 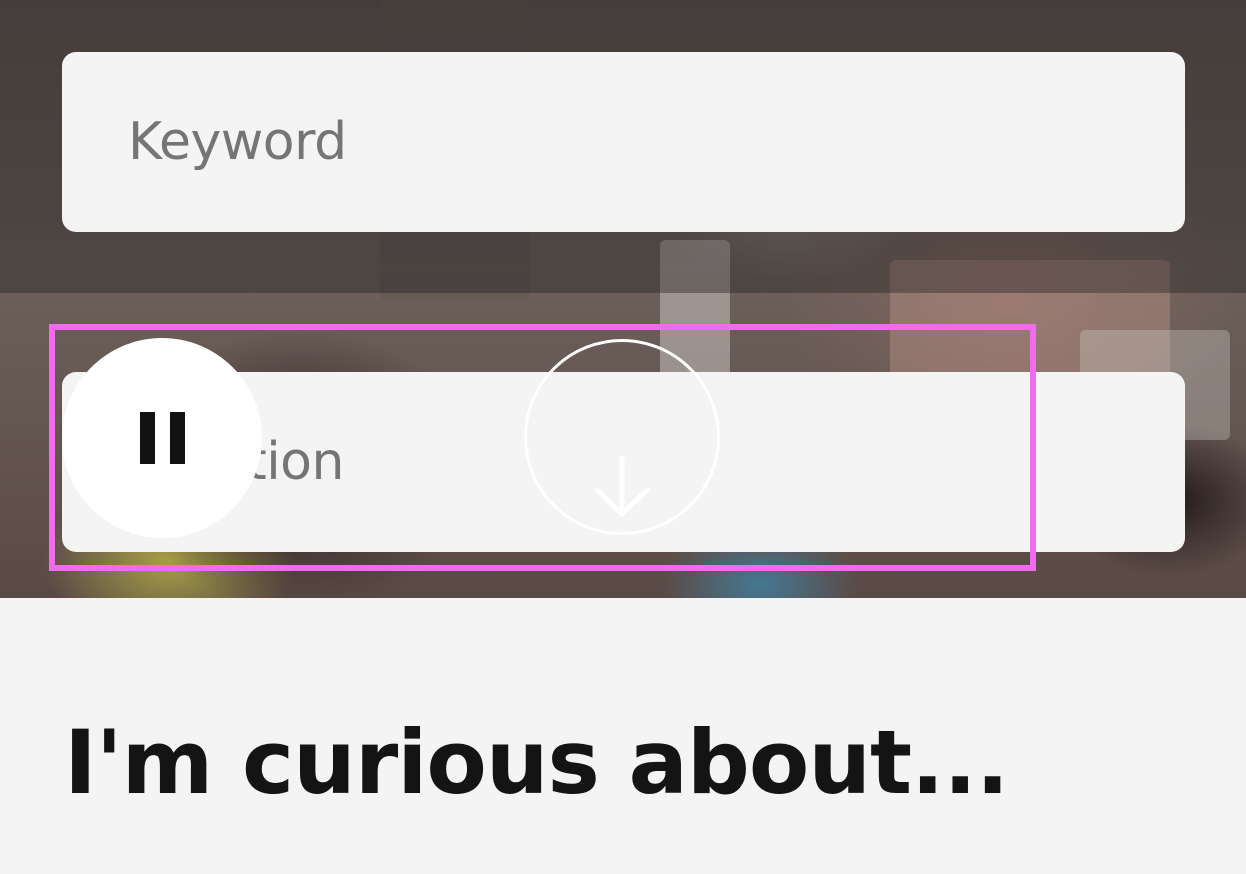 I want to click on pause-icon, so click(x=162, y=438).